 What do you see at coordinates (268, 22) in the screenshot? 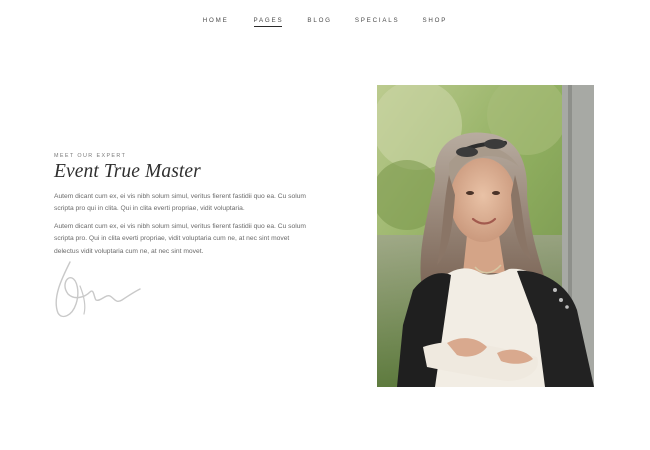
I see `nav-pages: PAGES` at bounding box center [268, 22].